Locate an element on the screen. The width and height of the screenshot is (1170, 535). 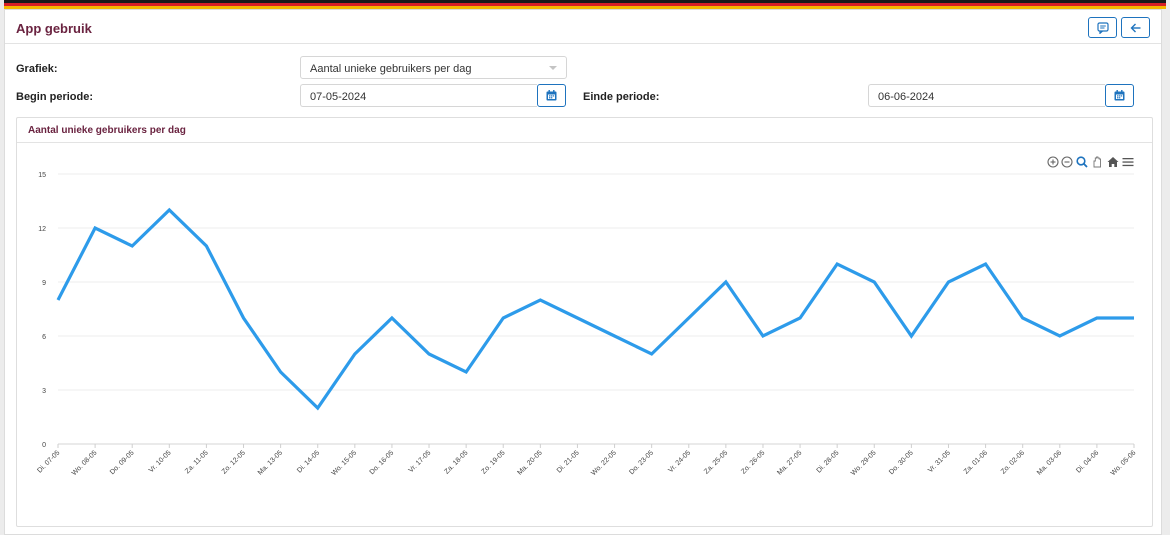
page-title: App gebruik is located at coordinates (54, 28).